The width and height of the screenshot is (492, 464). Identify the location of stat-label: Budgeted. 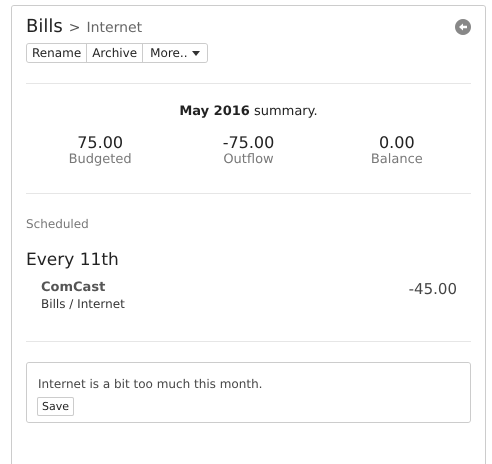
(100, 159).